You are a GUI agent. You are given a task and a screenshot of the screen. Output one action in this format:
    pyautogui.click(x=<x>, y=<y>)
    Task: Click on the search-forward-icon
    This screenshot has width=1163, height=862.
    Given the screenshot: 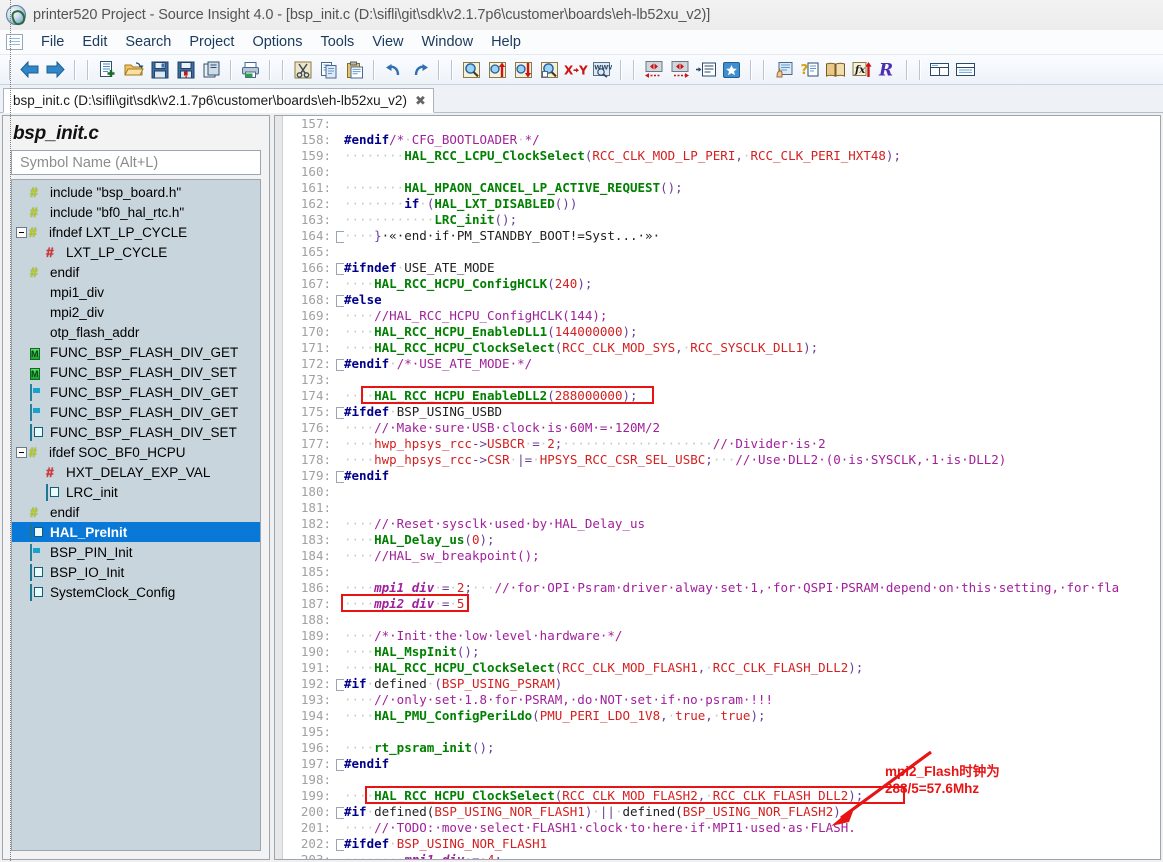 What is the action you would take?
    pyautogui.click(x=523, y=70)
    